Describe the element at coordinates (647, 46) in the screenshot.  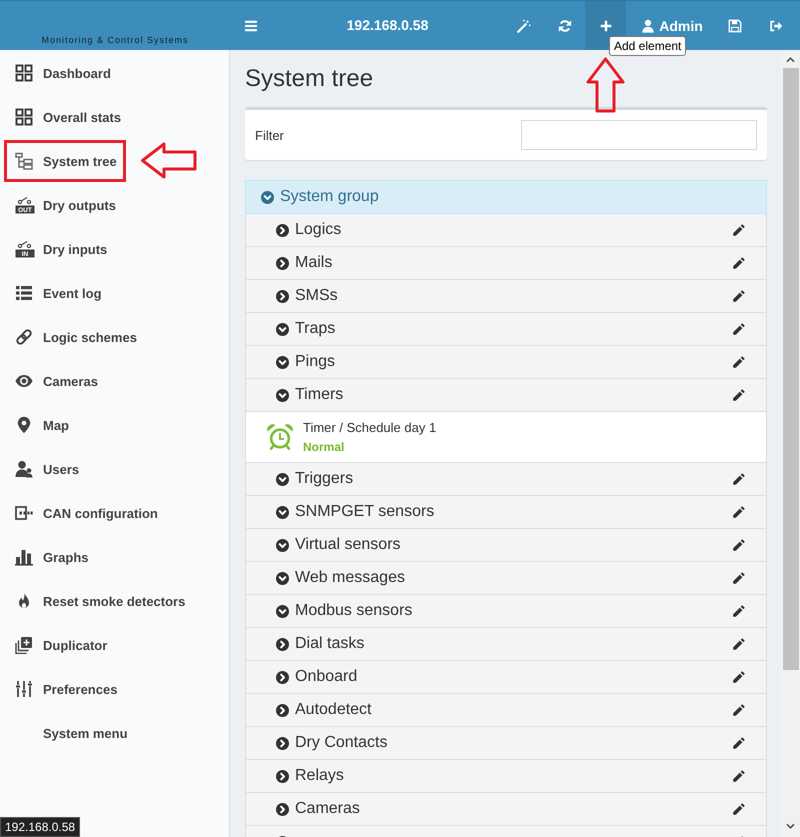
I see `tooltip: Add element` at that location.